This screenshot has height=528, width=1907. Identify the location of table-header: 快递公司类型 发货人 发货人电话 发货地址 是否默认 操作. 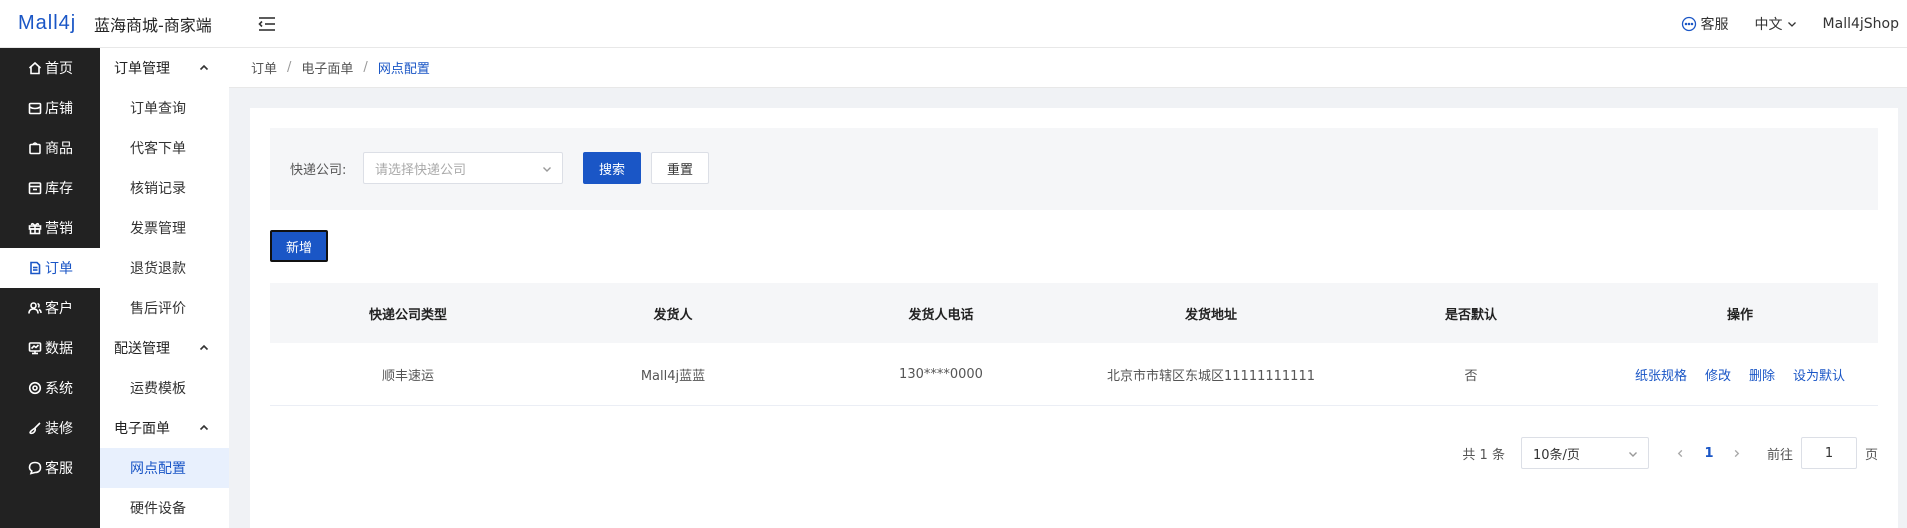
(1074, 313).